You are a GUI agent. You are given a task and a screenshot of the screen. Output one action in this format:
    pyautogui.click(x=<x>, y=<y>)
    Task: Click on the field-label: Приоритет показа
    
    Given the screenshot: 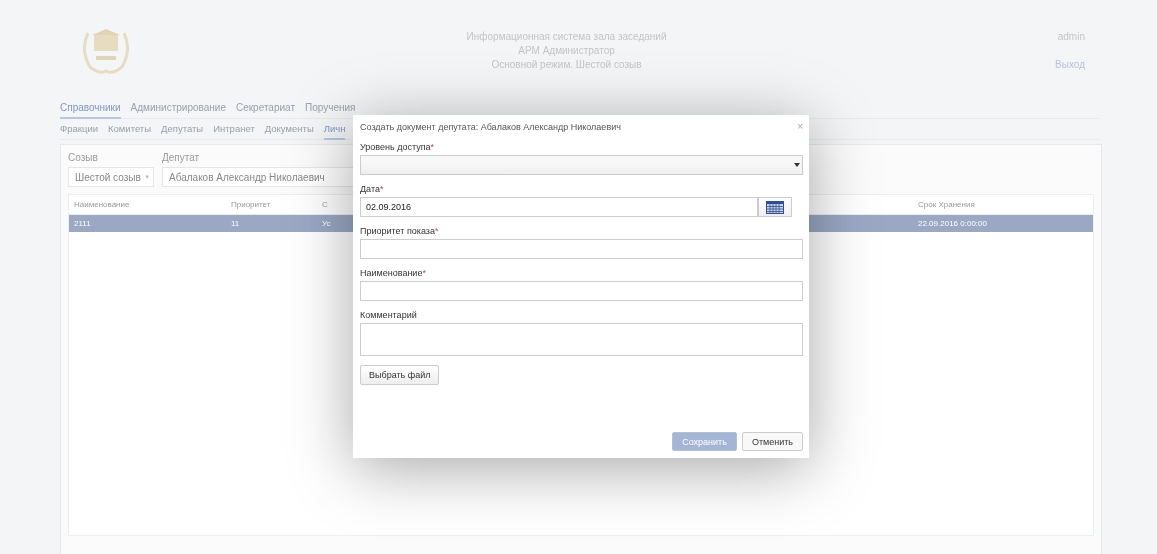 What is the action you would take?
    pyautogui.click(x=397, y=231)
    